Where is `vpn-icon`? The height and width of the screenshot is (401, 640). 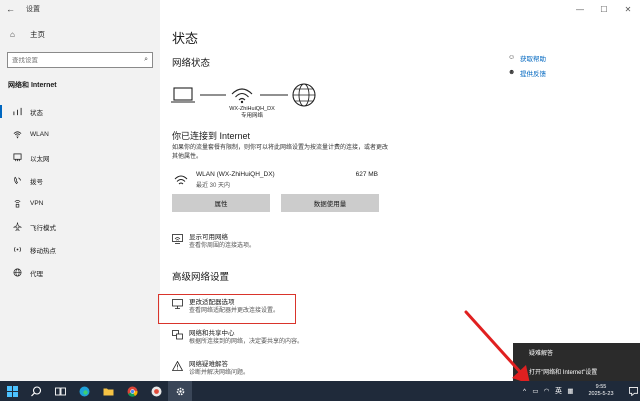 vpn-icon is located at coordinates (17, 203).